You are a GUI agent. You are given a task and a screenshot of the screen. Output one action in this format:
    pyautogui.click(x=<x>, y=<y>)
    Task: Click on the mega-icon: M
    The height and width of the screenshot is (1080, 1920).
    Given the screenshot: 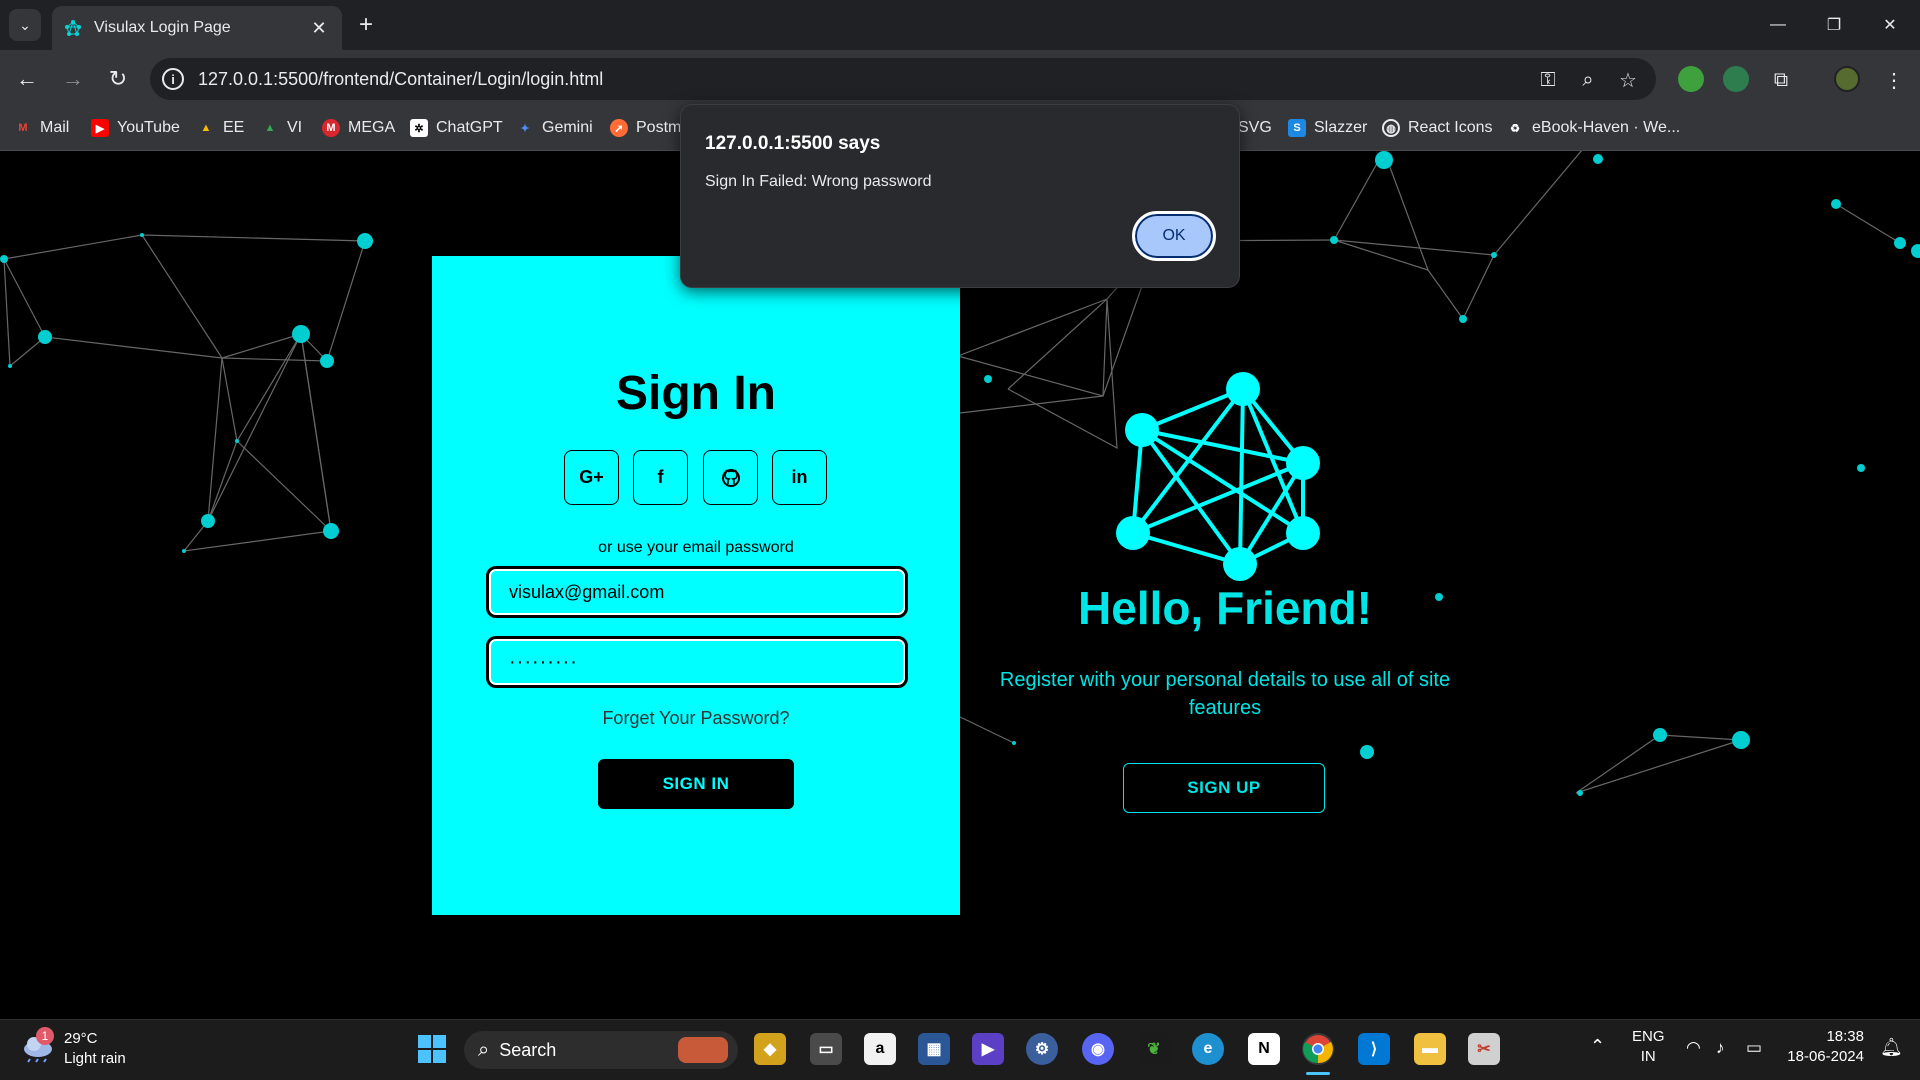 What is the action you would take?
    pyautogui.click(x=331, y=128)
    